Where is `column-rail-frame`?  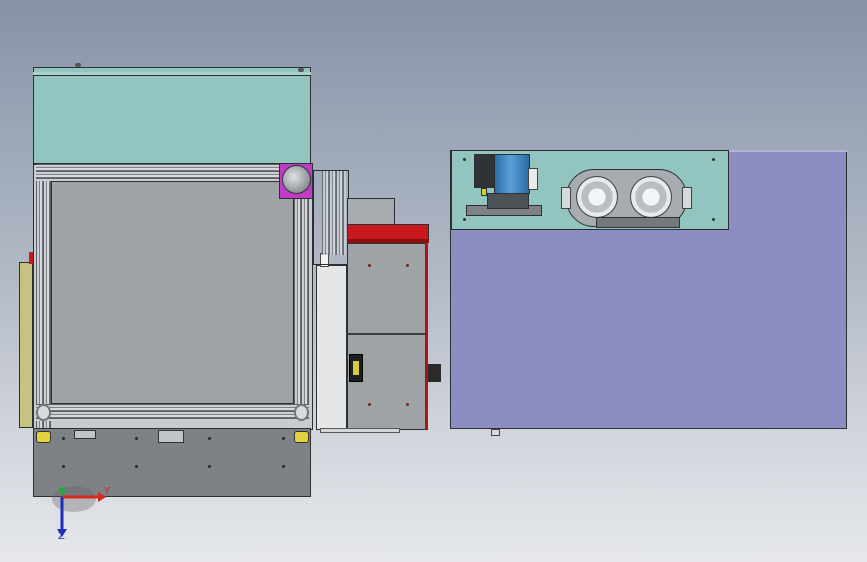
column-rail-frame is located at coordinates (331, 217).